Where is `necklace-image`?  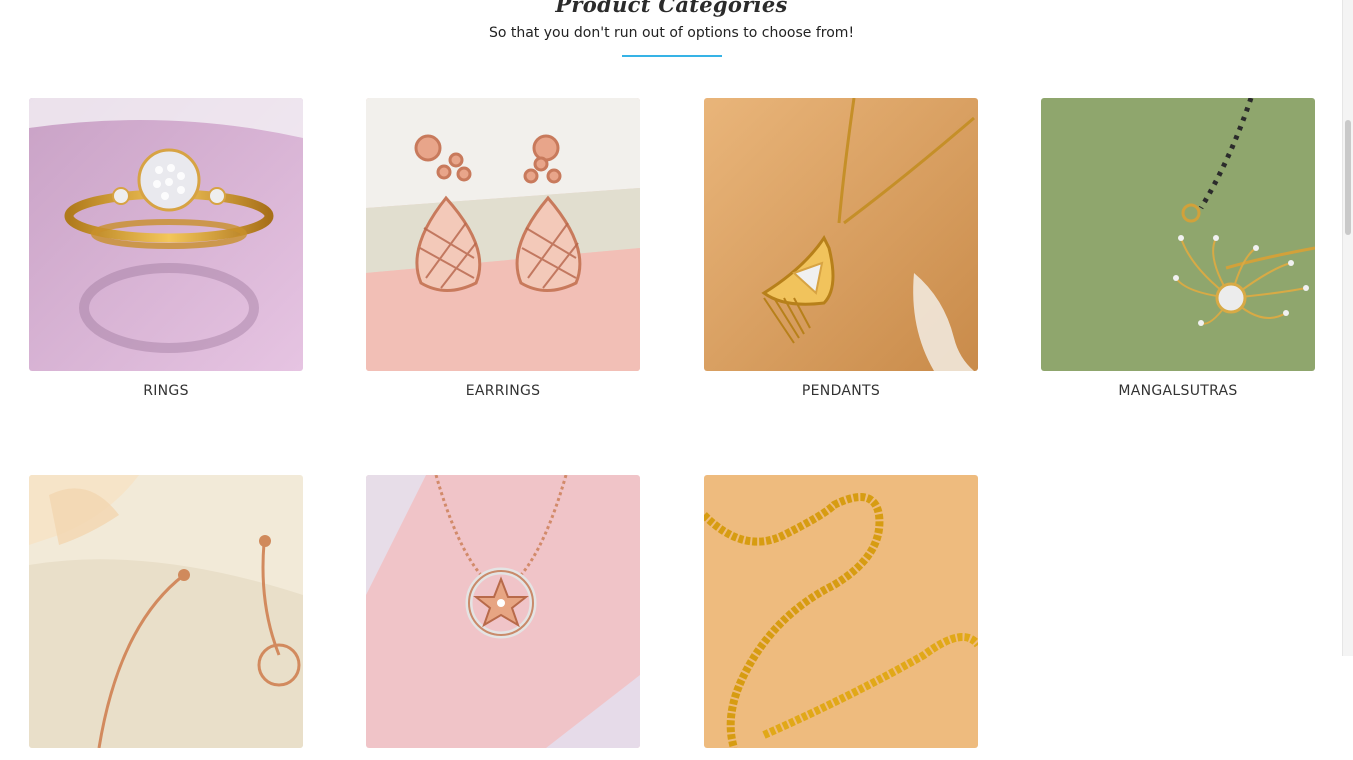
necklace-image is located at coordinates (503, 611).